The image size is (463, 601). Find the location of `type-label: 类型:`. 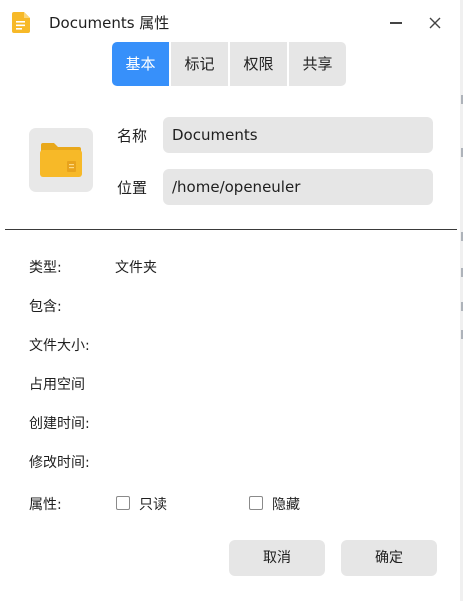

type-label: 类型: is located at coordinates (45, 268).